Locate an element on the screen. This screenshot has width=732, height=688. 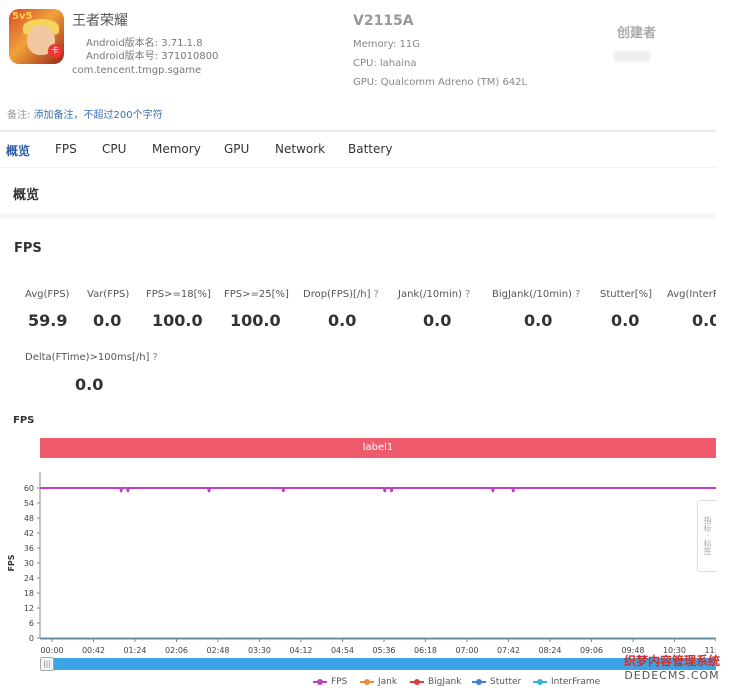
legend-item-stutter: Stutter is located at coordinates (496, 682).